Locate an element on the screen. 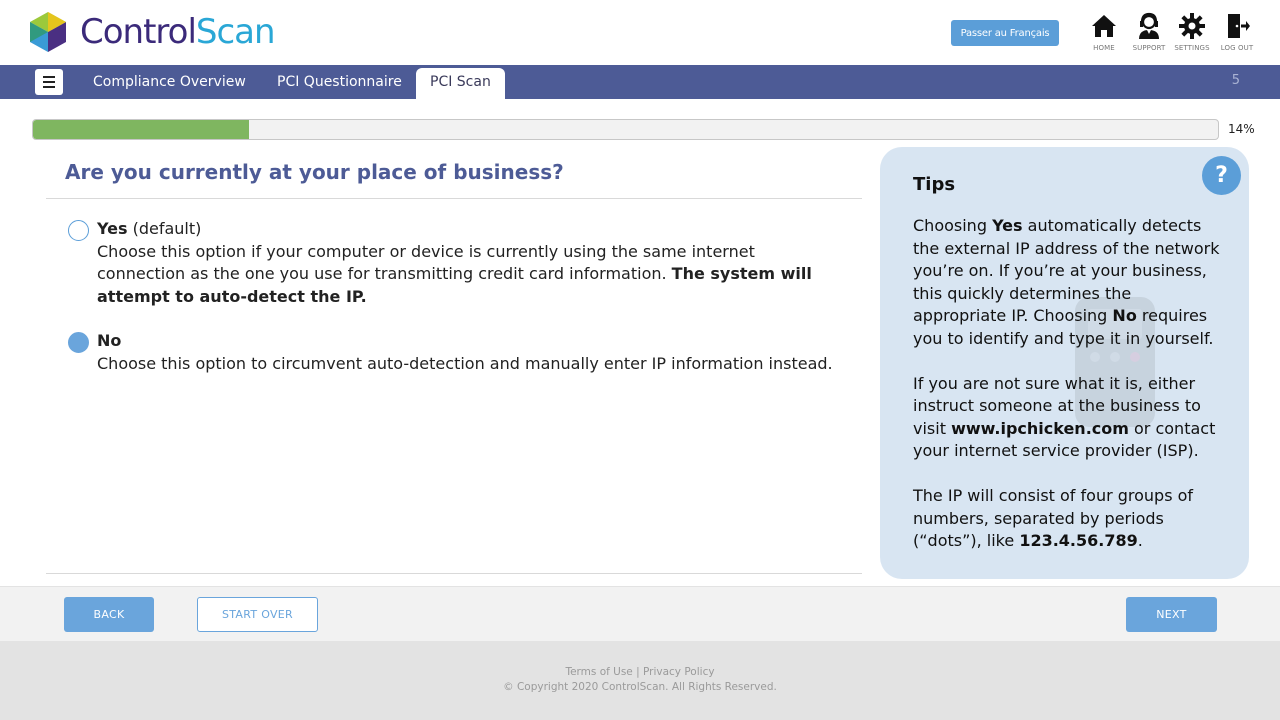 This screenshot has width=1280, height=720. support-icon is located at coordinates (1149, 25).